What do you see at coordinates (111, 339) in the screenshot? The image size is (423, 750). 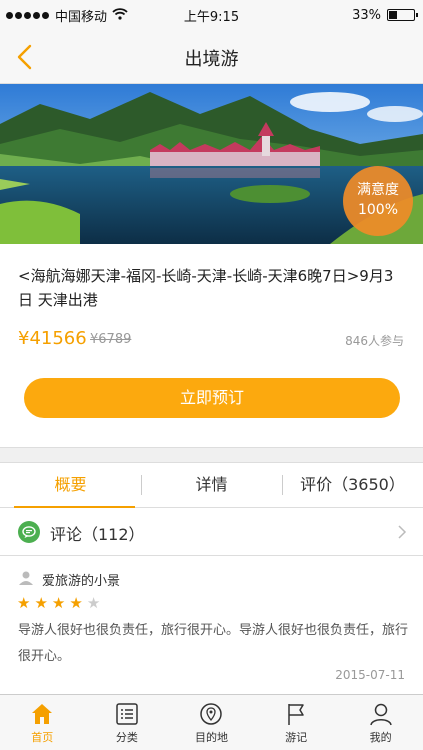 I see `original-price: ¥6789` at bounding box center [111, 339].